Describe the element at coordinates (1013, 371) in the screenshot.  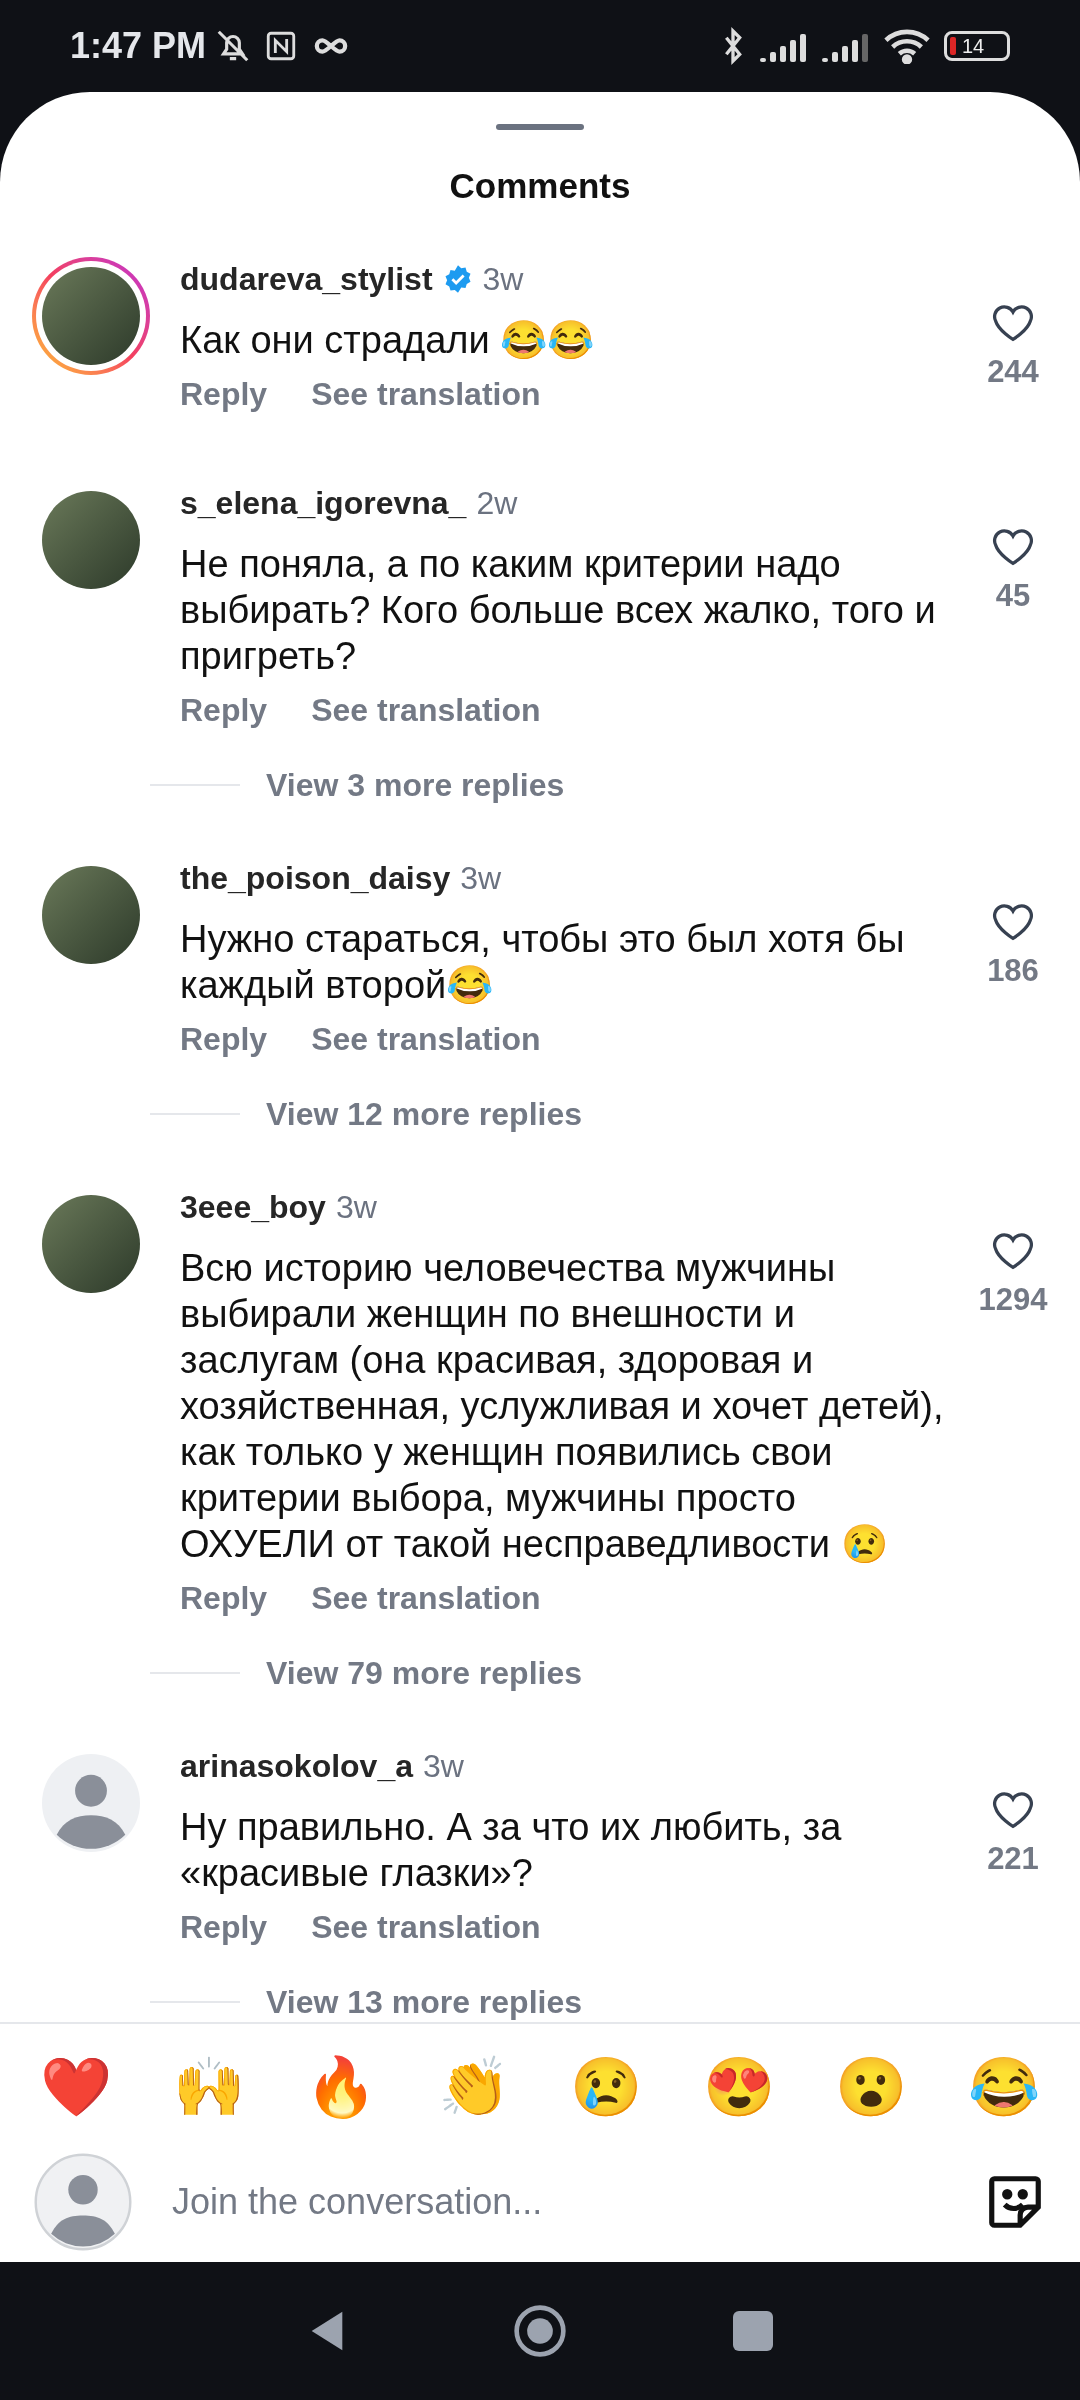
I see `like-count: 244` at that location.